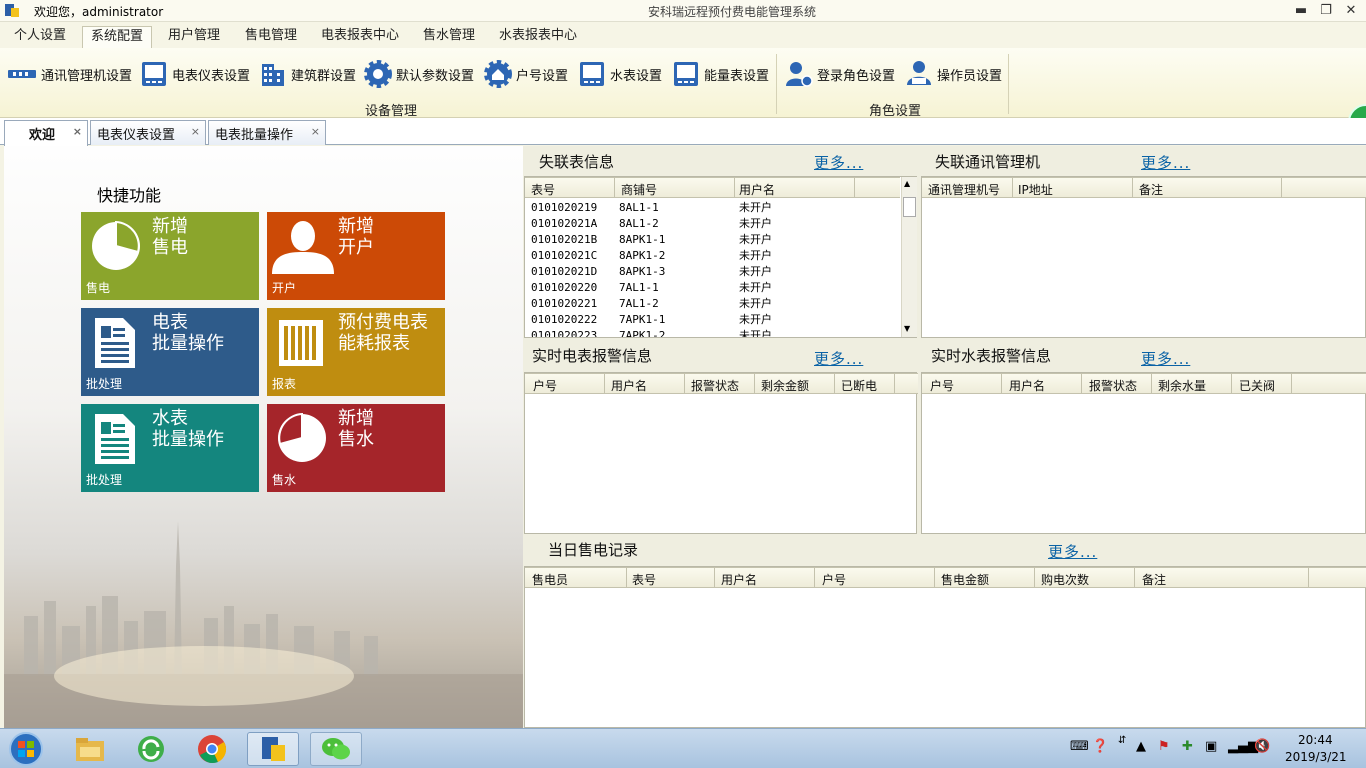  I want to click on menu-meter-reports: 电表报表中心, so click(360, 37).